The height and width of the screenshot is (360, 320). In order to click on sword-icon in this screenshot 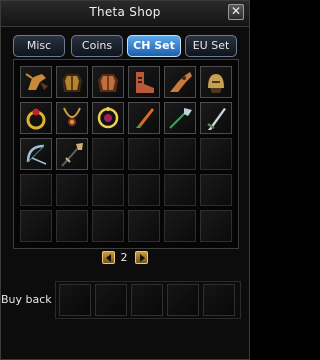, I will do `click(216, 119)`.